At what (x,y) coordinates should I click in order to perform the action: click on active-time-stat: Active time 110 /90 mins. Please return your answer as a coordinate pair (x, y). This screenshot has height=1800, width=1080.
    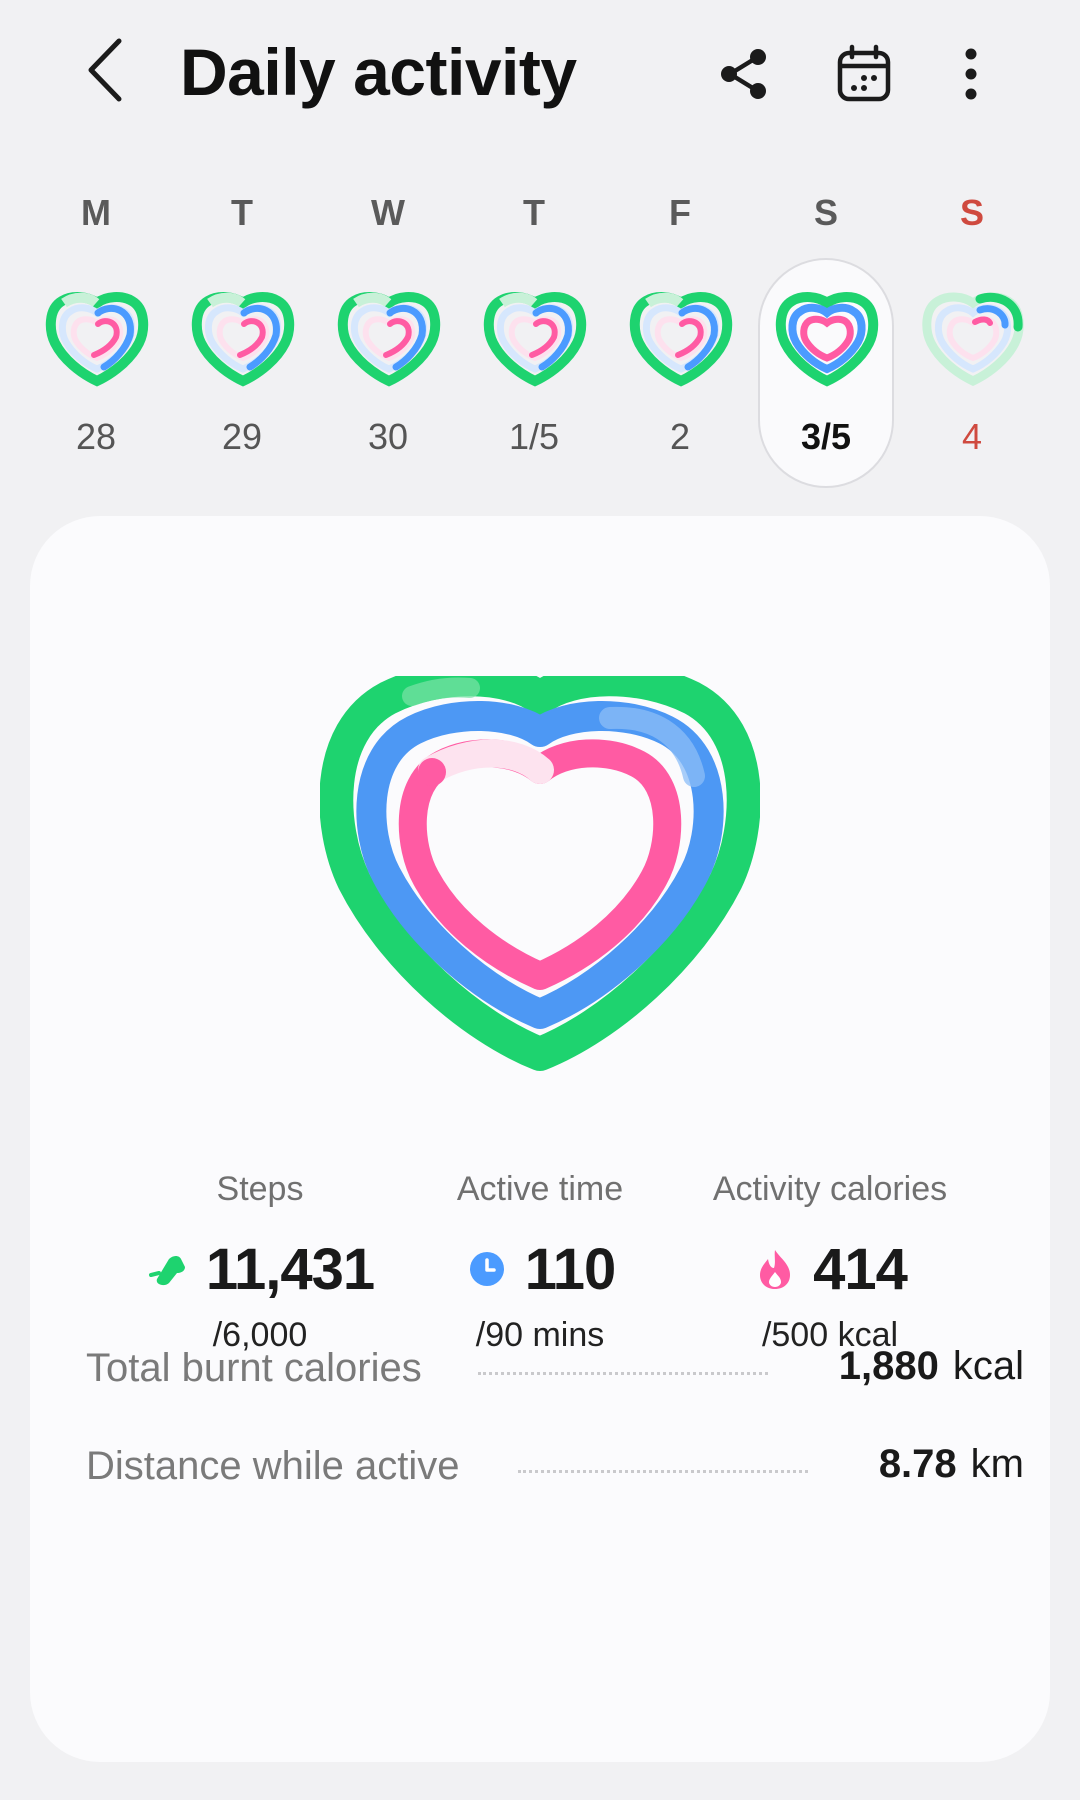
    Looking at the image, I should click on (540, 1262).